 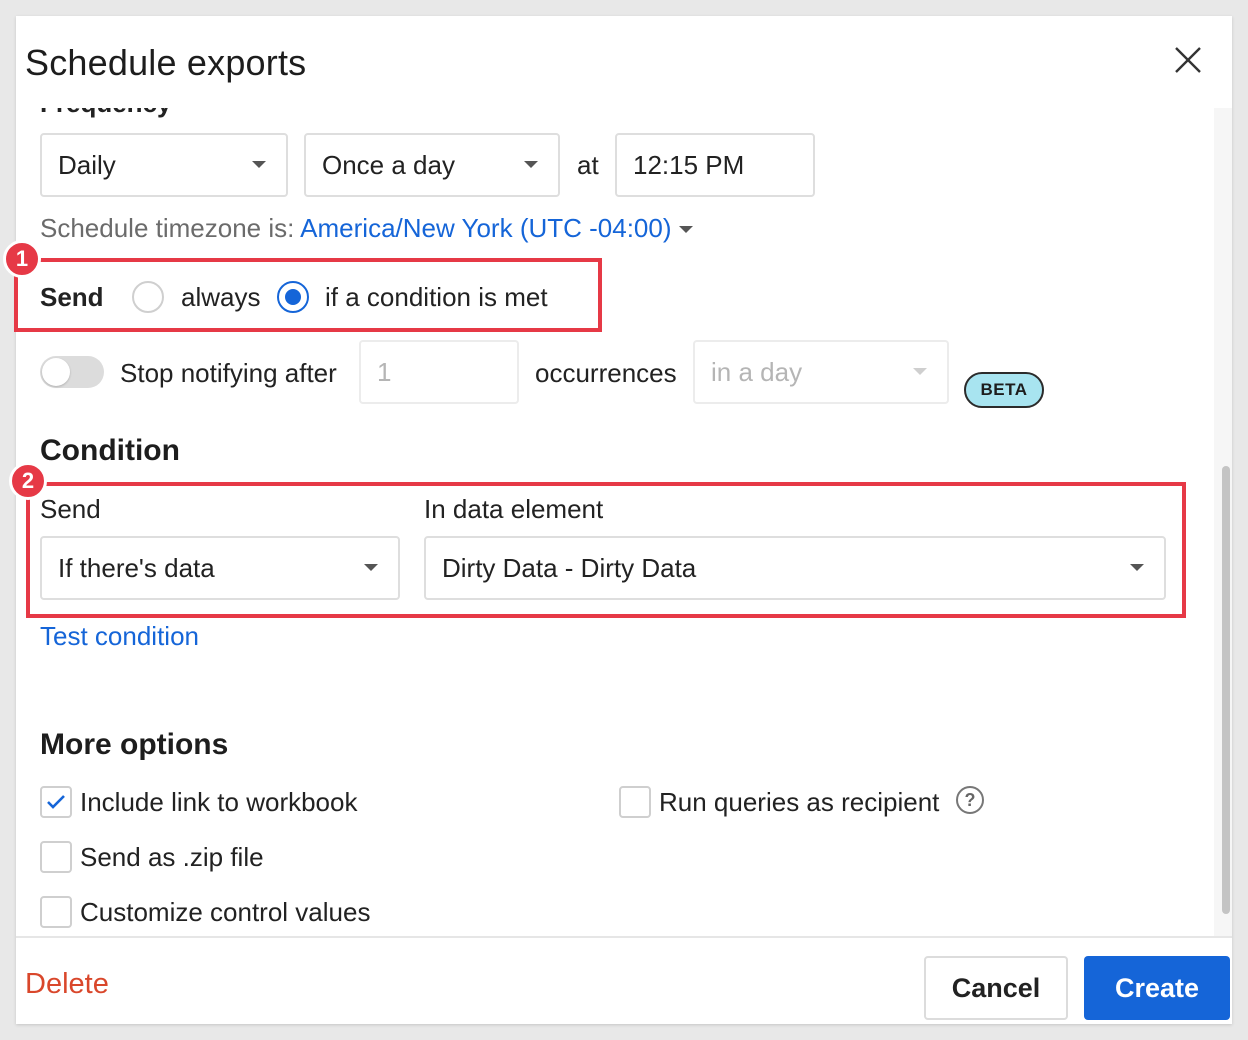 I want to click on annotation-badge-1: 1, so click(x=22, y=259).